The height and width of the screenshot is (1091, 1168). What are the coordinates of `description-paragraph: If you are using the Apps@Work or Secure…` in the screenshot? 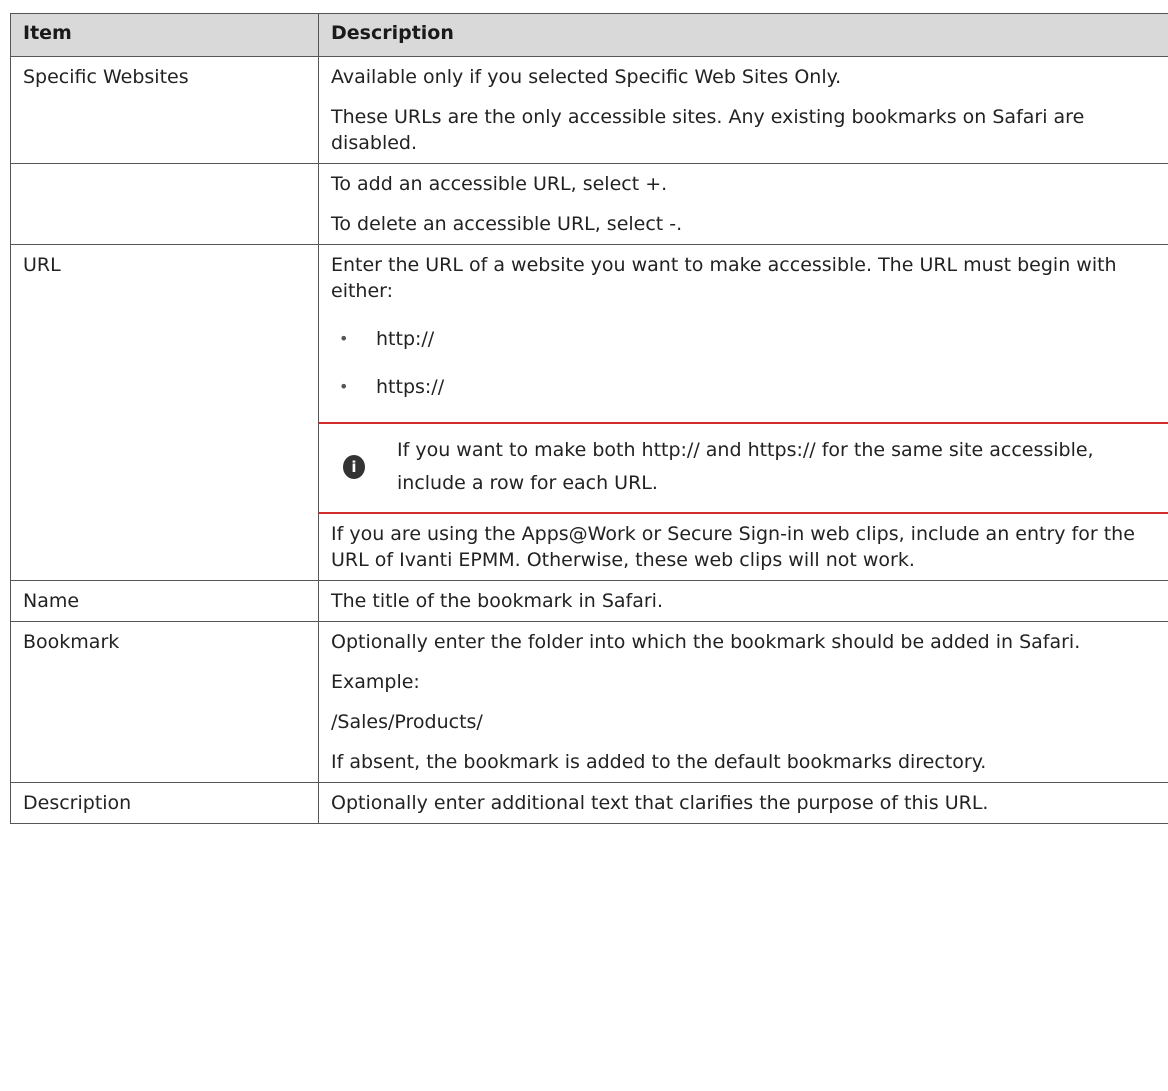 It's located at (733, 547).